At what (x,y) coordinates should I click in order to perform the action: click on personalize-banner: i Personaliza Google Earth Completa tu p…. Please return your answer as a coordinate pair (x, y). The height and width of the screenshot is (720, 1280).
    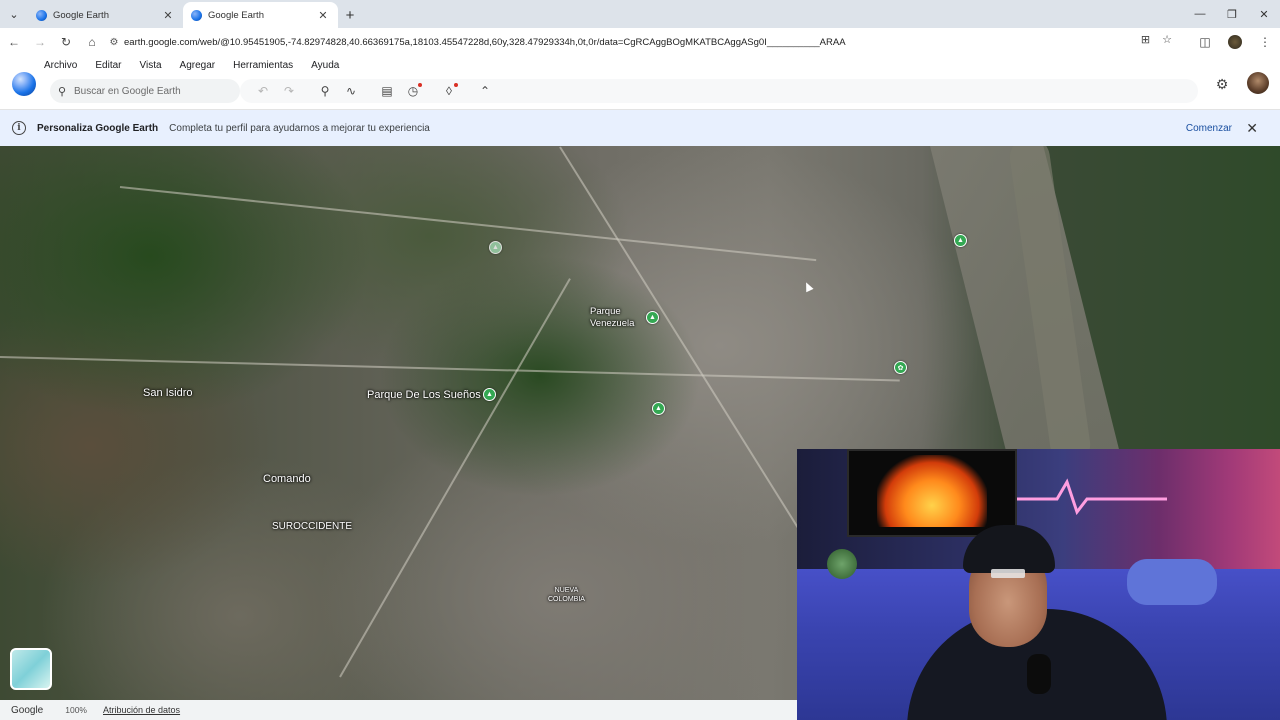
    Looking at the image, I should click on (640, 128).